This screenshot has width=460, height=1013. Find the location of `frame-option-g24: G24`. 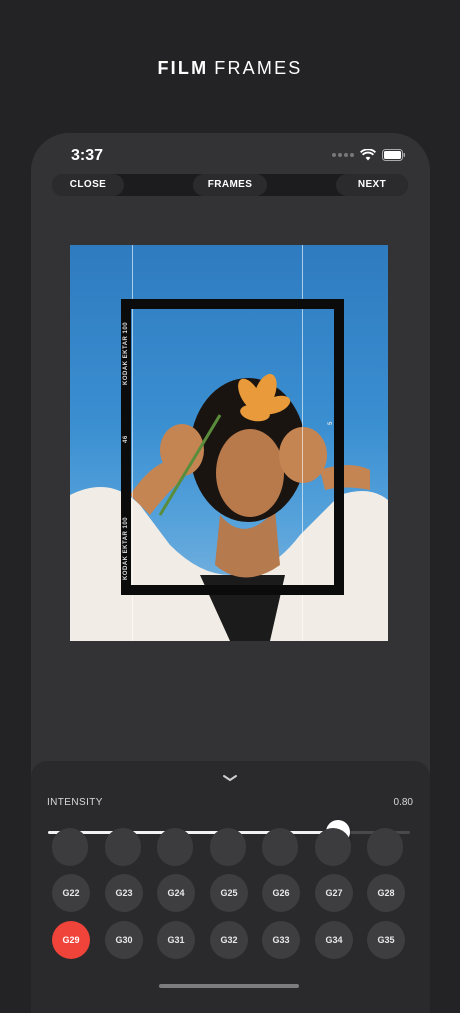

frame-option-g24: G24 is located at coordinates (176, 893).